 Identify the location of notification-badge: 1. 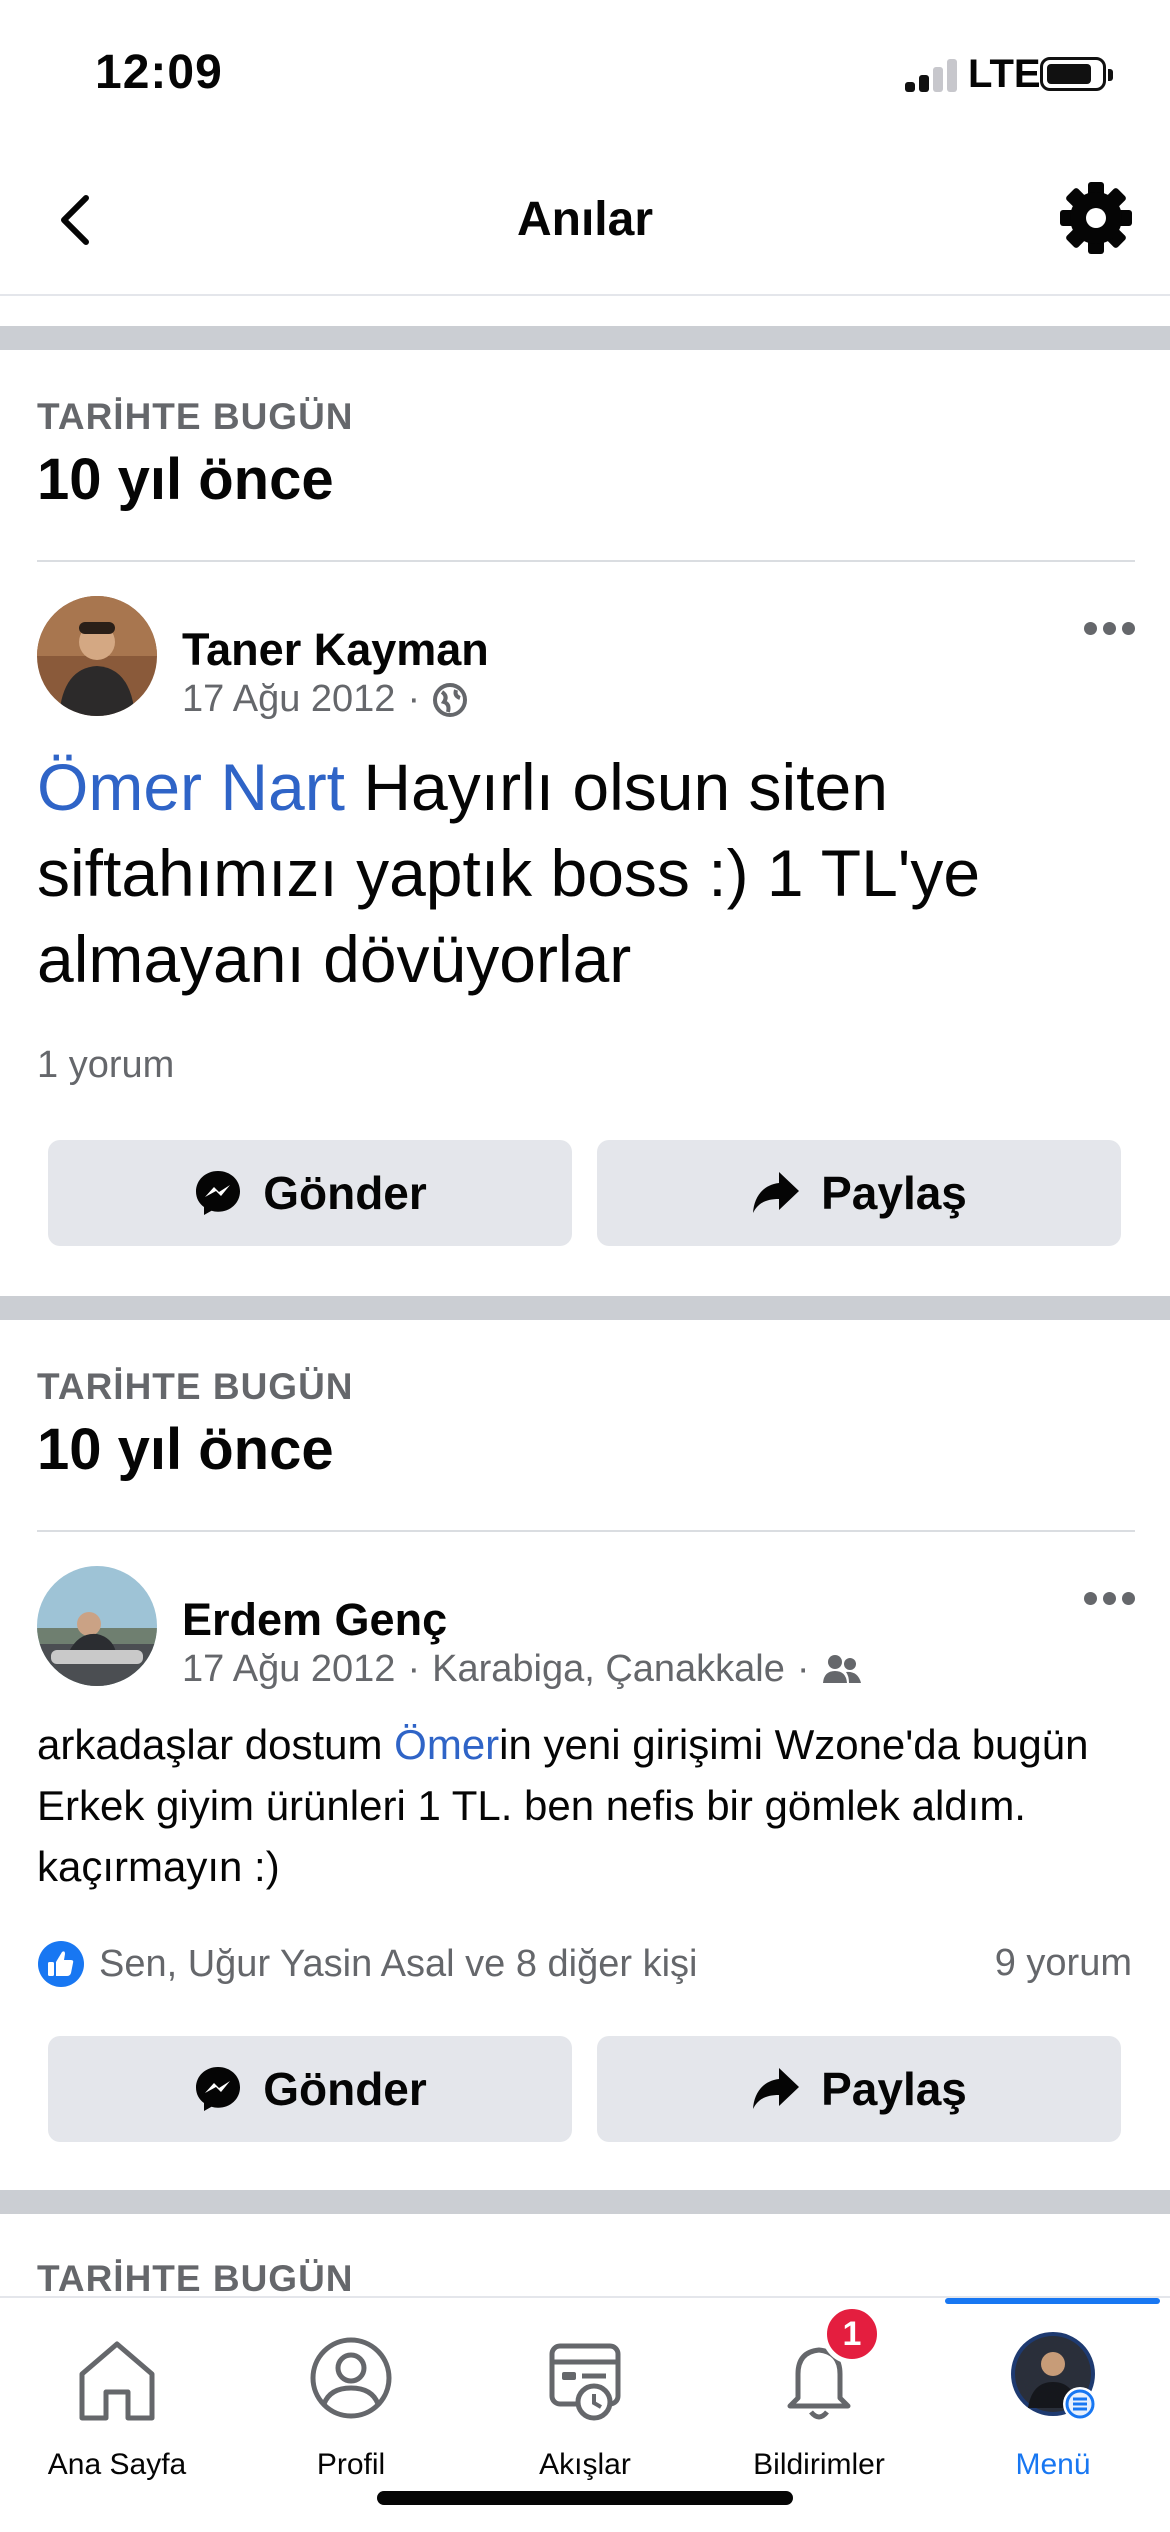
(852, 2334).